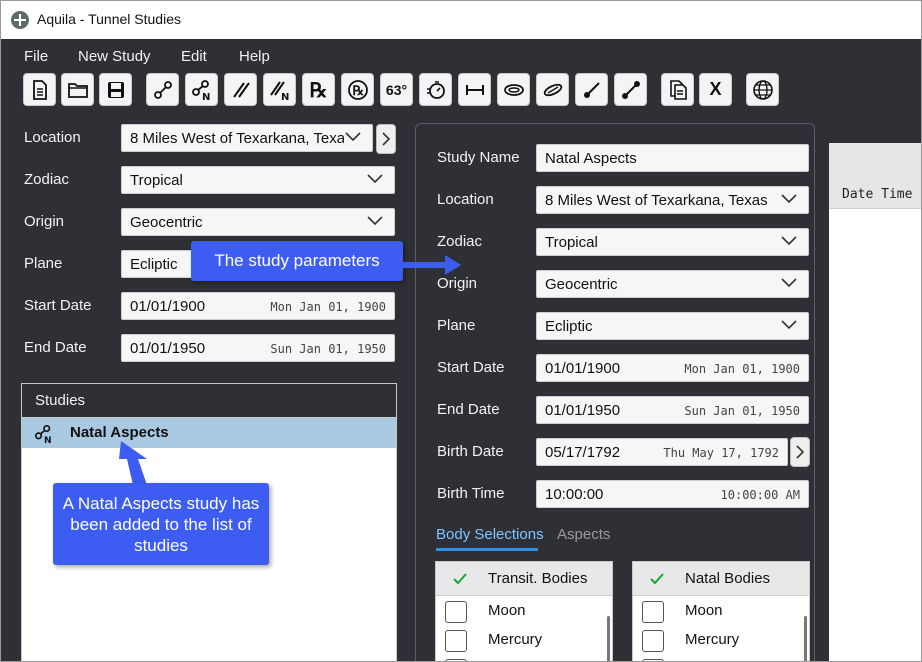 The height and width of the screenshot is (662, 922). Describe the element at coordinates (154, 264) in the screenshot. I see `plane-value: Ecliptic` at that location.